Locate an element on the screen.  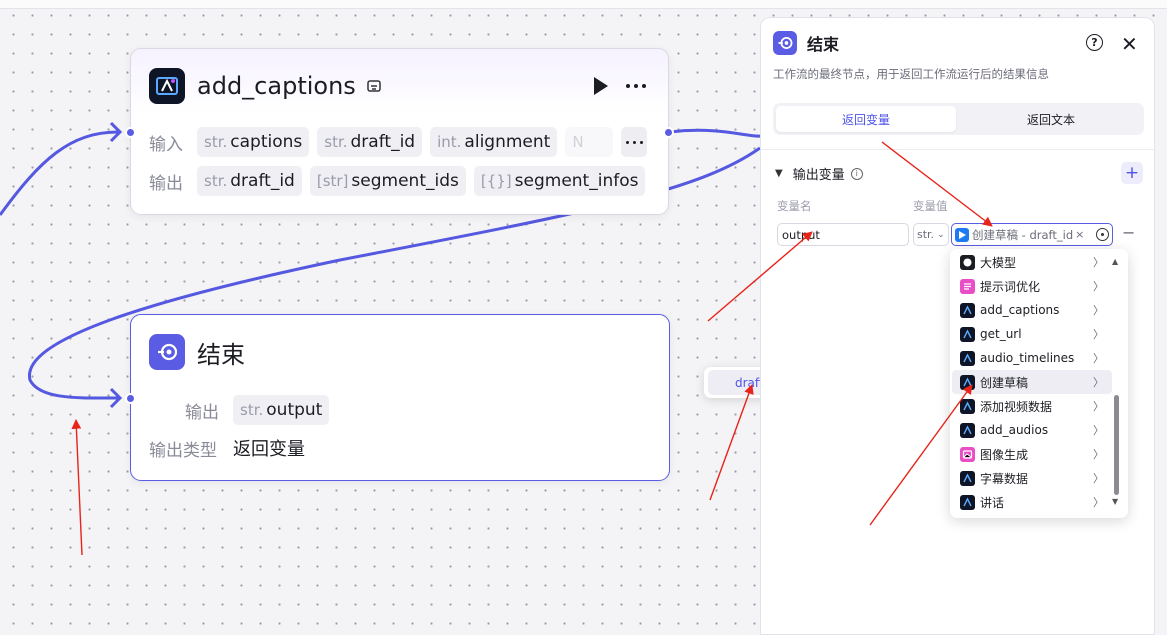
help-icon: ? is located at coordinates (1094, 42).